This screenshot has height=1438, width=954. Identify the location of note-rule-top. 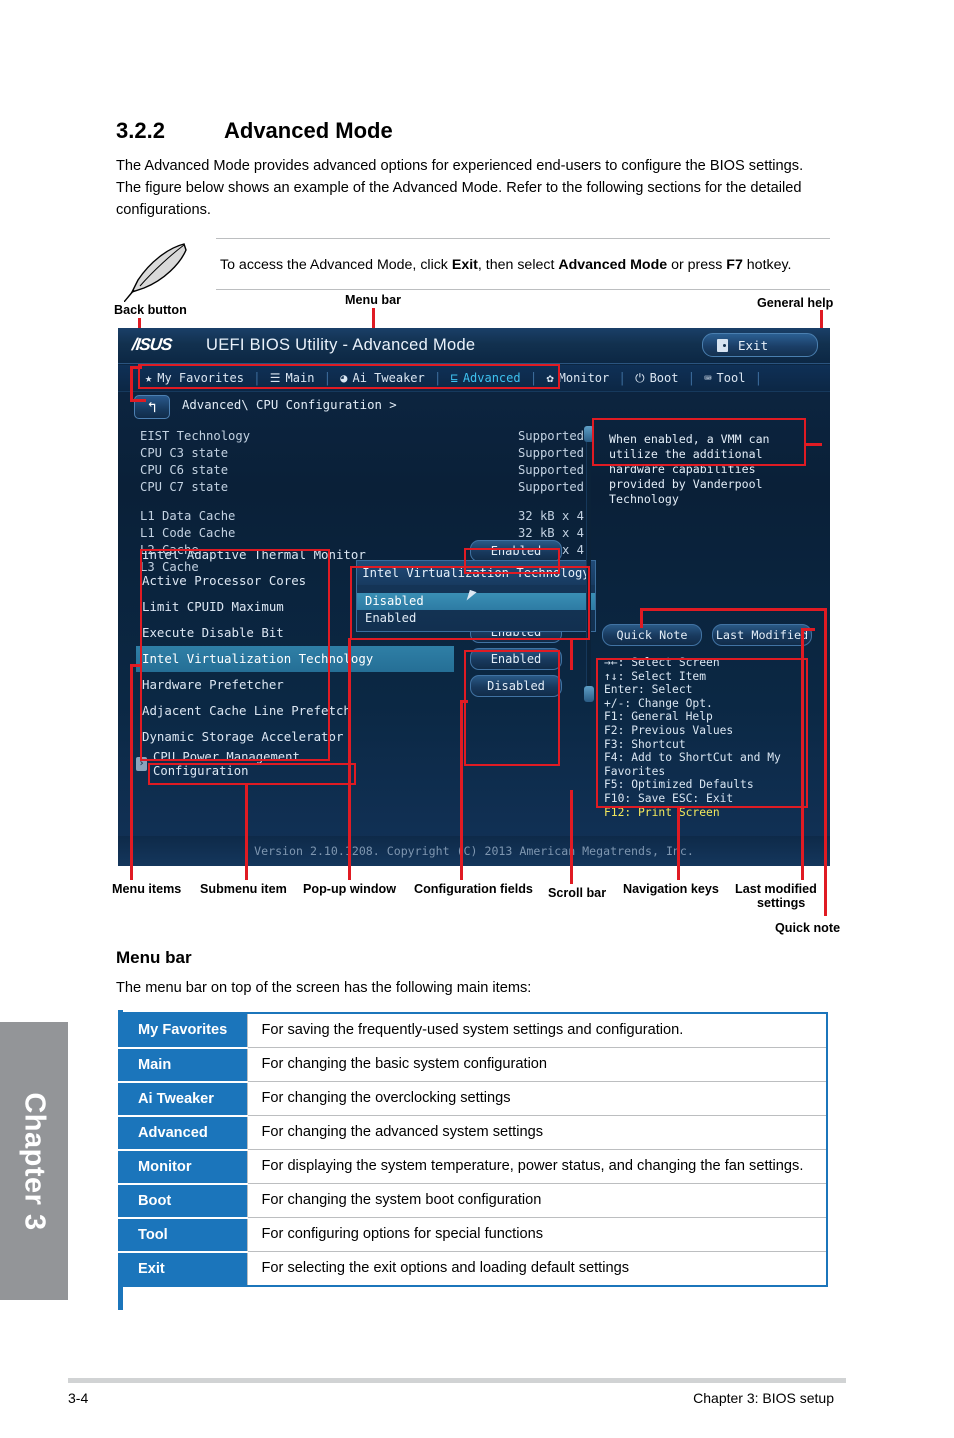
(523, 238).